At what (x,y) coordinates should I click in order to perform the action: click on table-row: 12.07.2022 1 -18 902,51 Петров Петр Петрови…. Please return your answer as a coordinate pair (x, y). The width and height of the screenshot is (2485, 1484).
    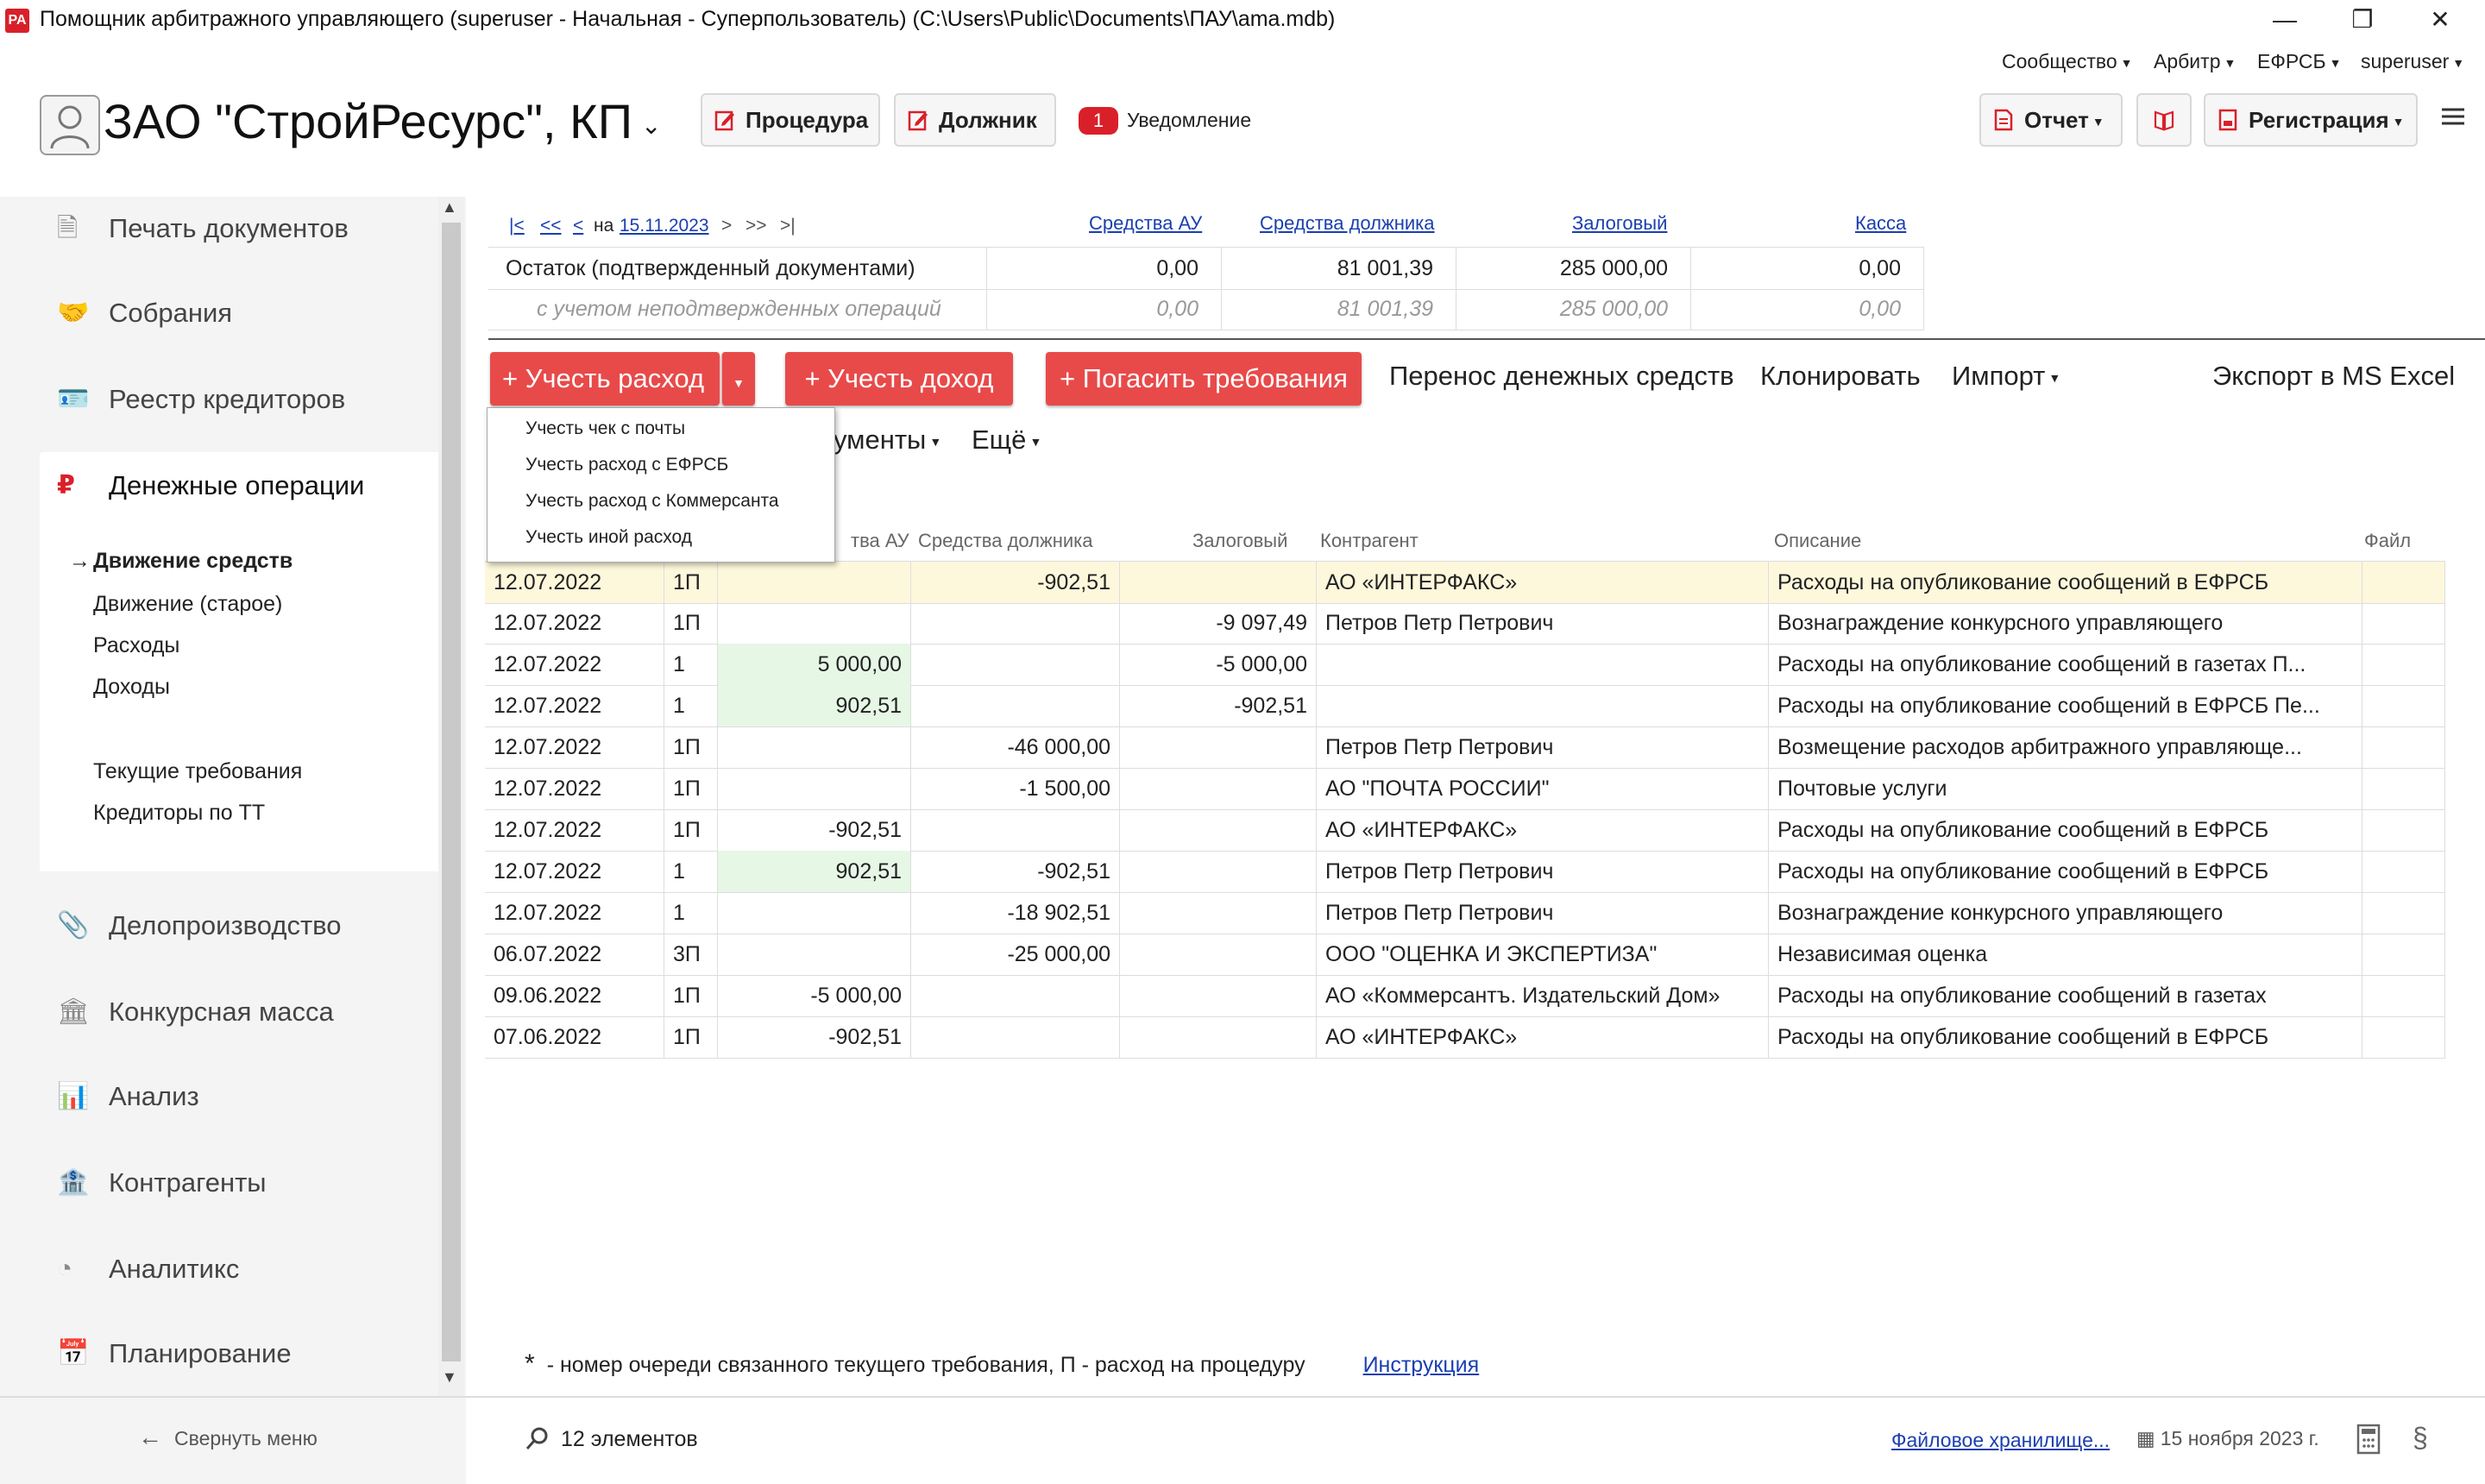
    Looking at the image, I should click on (1465, 913).